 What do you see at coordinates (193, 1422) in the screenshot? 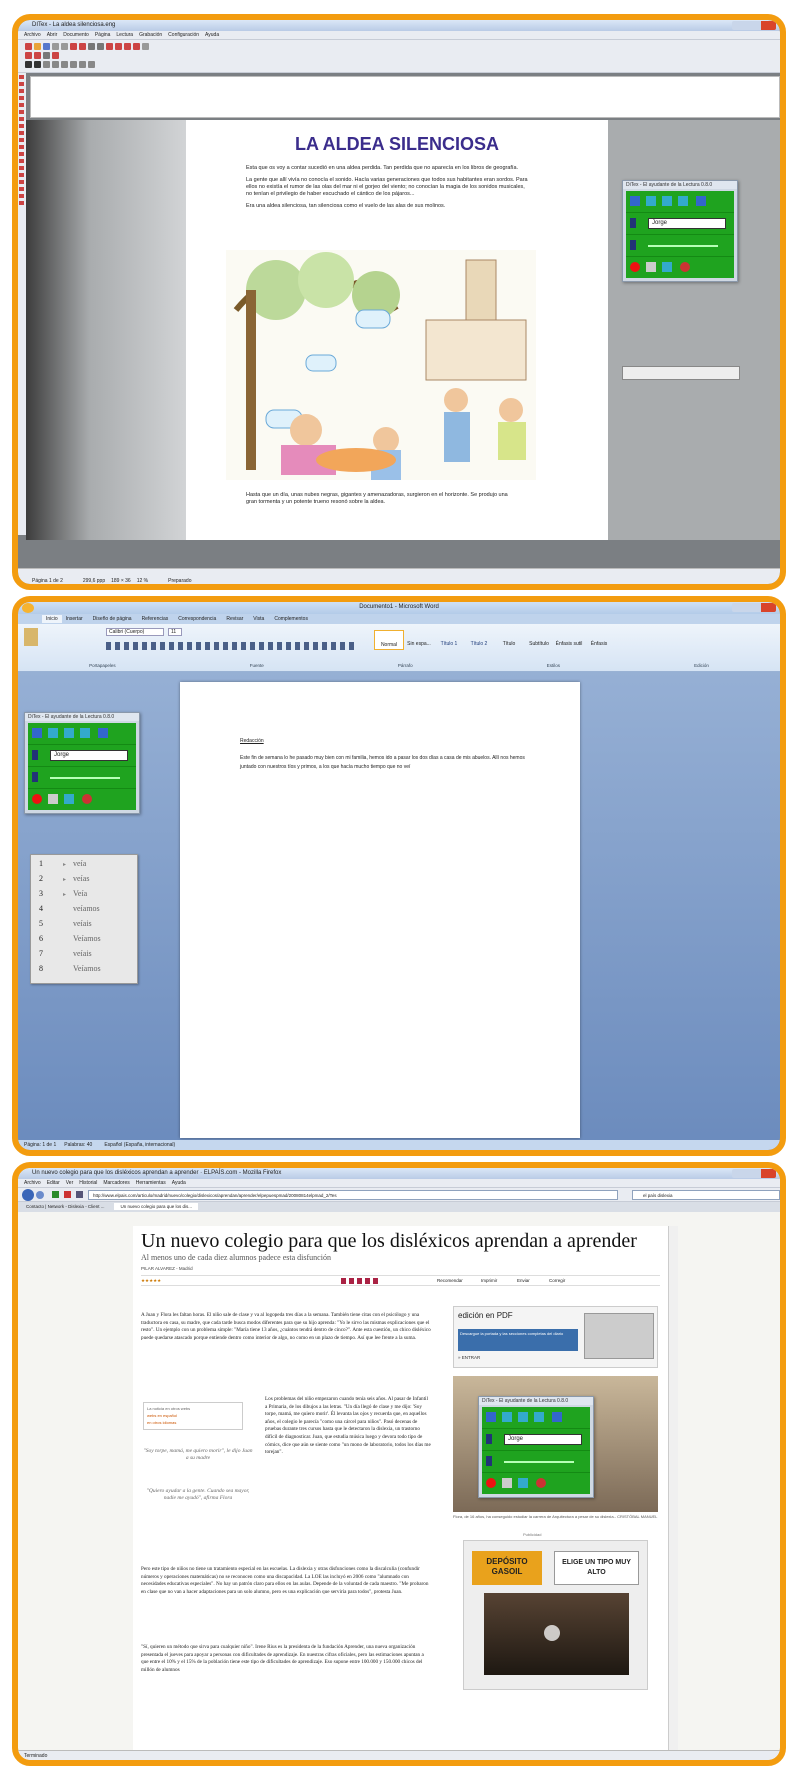
I see `box-link: en otros idiomas` at bounding box center [193, 1422].